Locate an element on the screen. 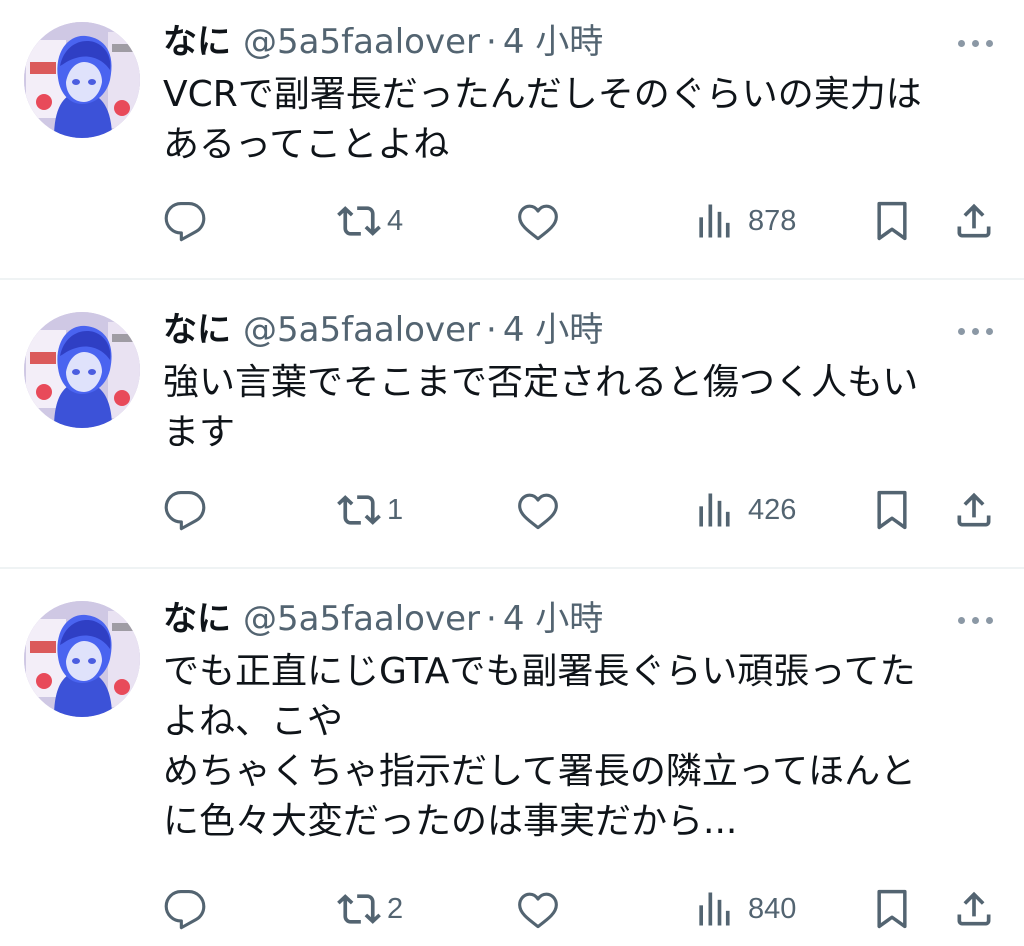 The width and height of the screenshot is (1024, 946). views-button: 840 is located at coordinates (746, 909).